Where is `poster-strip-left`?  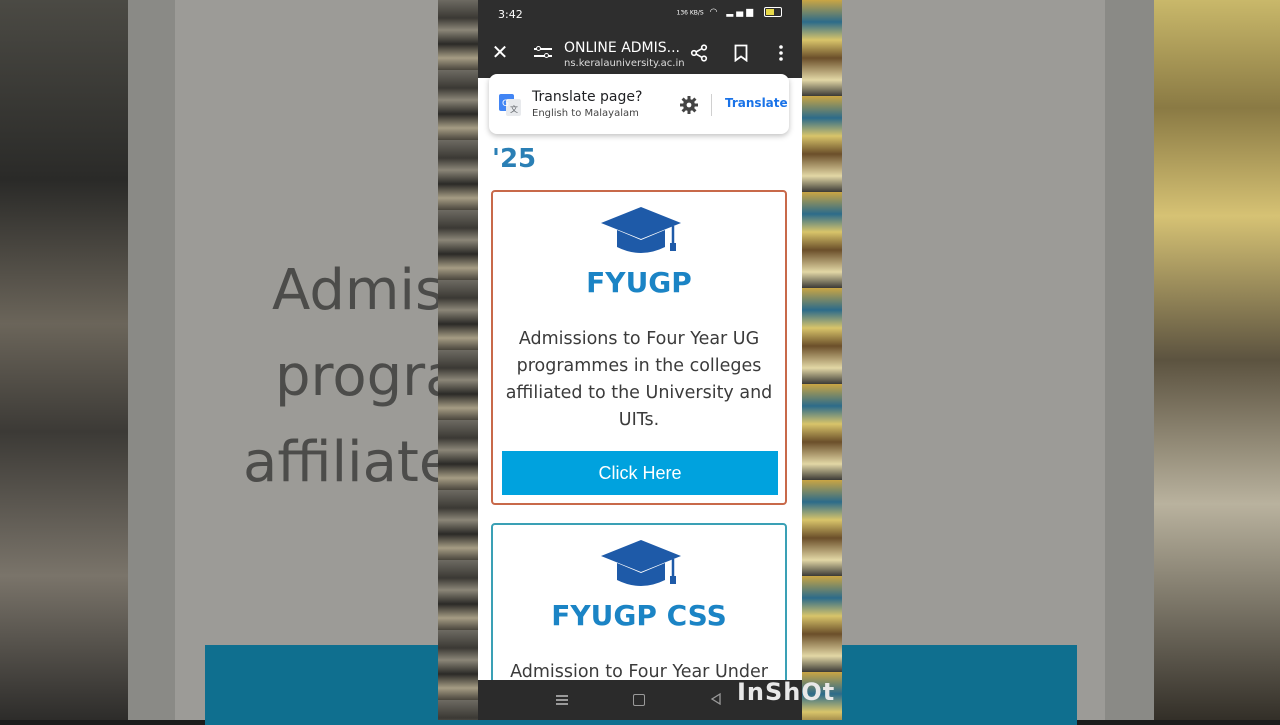 poster-strip-left is located at coordinates (458, 360).